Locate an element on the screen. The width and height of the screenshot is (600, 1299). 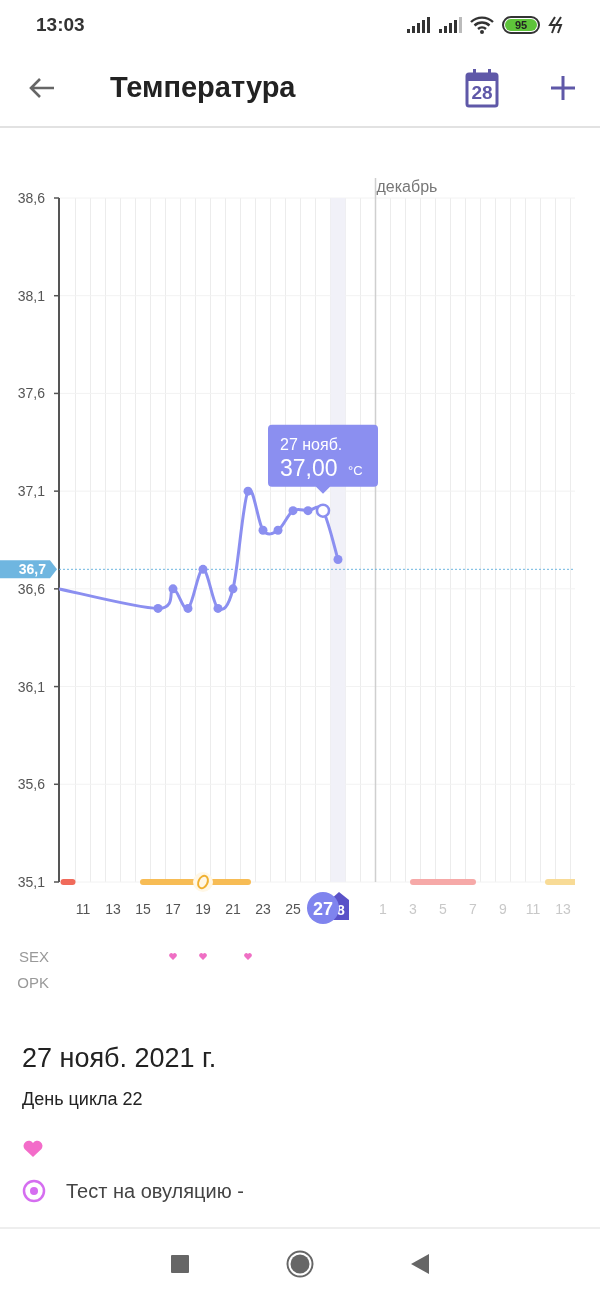
target-icon is located at coordinates (34, 1191).